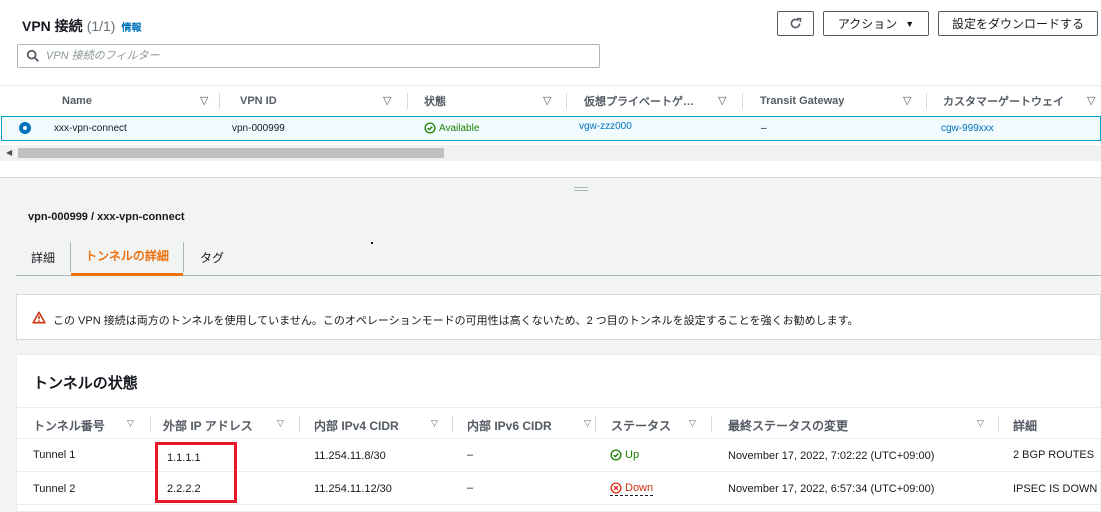  I want to click on download-config-button: 設定をダウンロードする, so click(1018, 23).